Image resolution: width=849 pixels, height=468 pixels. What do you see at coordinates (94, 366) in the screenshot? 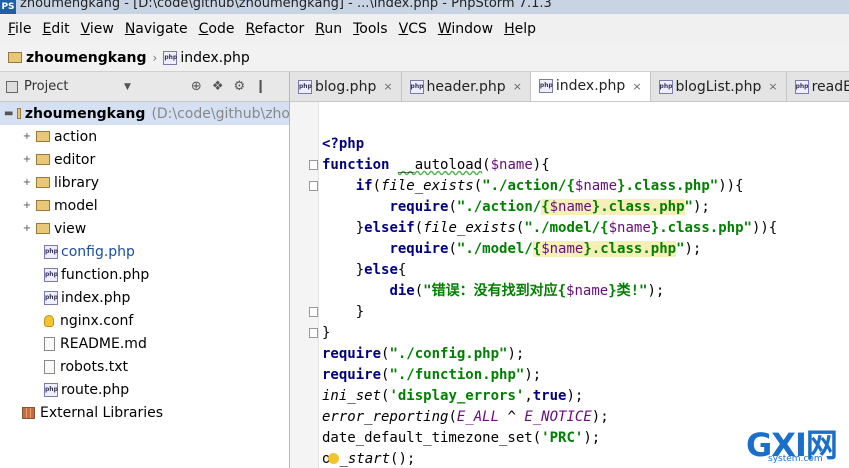
I see `file-name: robots.txt` at bounding box center [94, 366].